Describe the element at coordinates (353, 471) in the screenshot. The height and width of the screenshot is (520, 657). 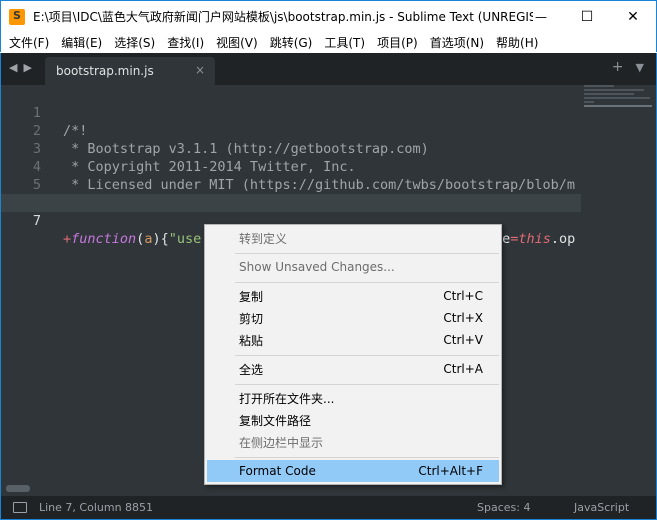
I see `menu-item-format-code: Format Code Ctrl+Alt+F` at that location.